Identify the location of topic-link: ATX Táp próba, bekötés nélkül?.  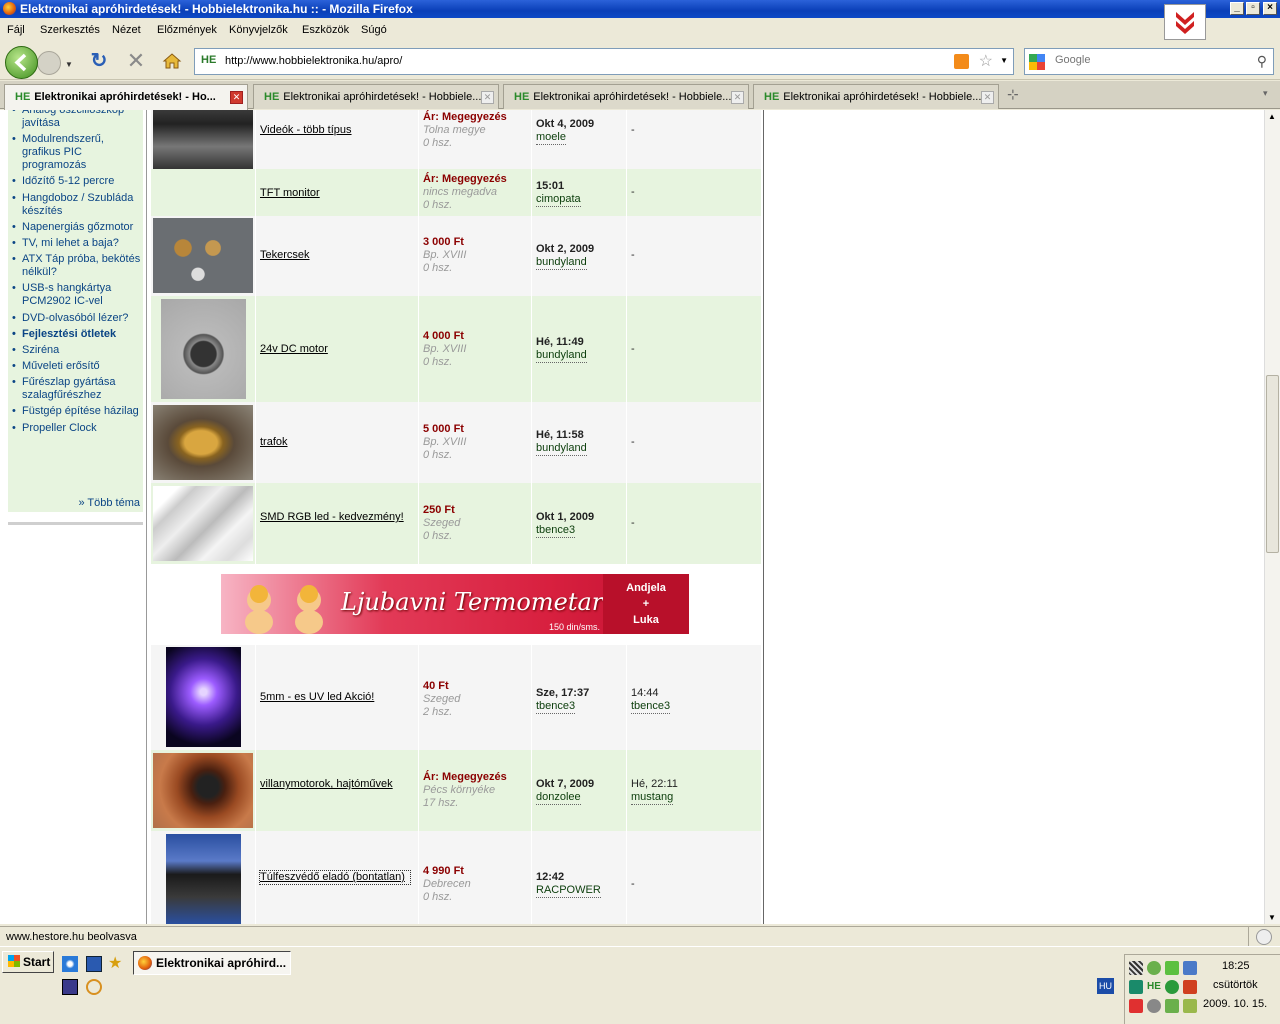
(77, 266).